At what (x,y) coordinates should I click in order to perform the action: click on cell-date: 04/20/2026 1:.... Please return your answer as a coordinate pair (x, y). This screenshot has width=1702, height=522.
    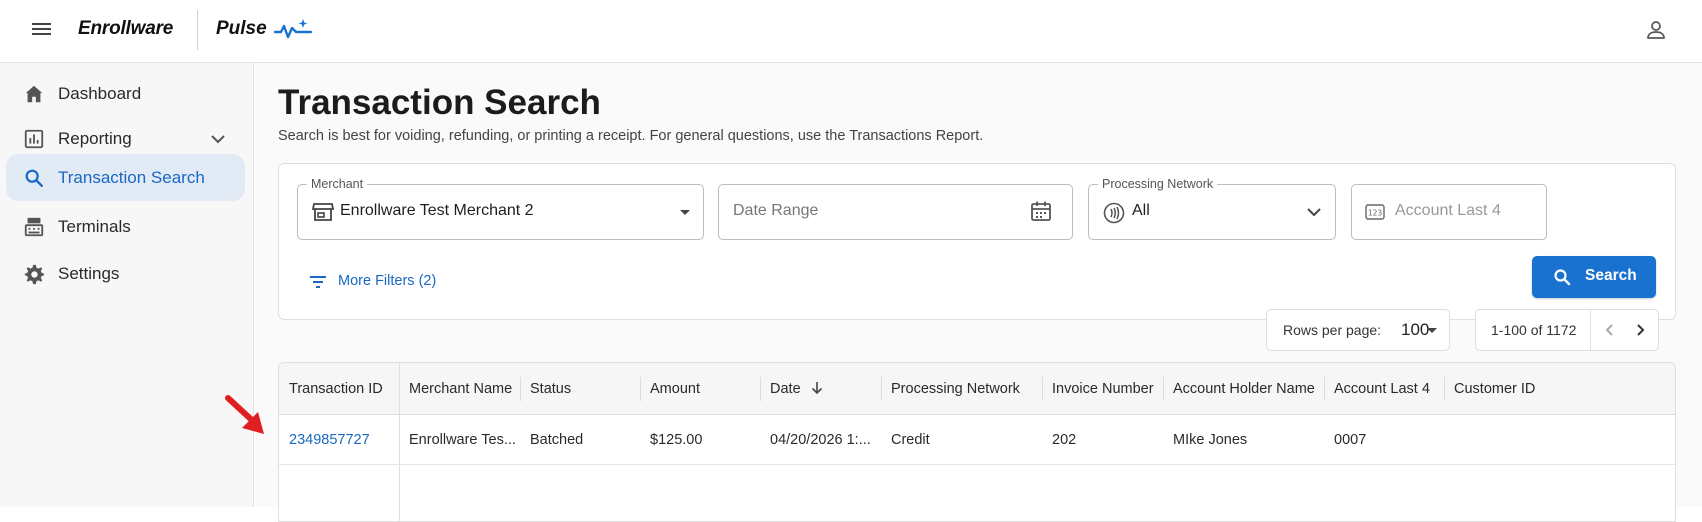
    Looking at the image, I should click on (820, 440).